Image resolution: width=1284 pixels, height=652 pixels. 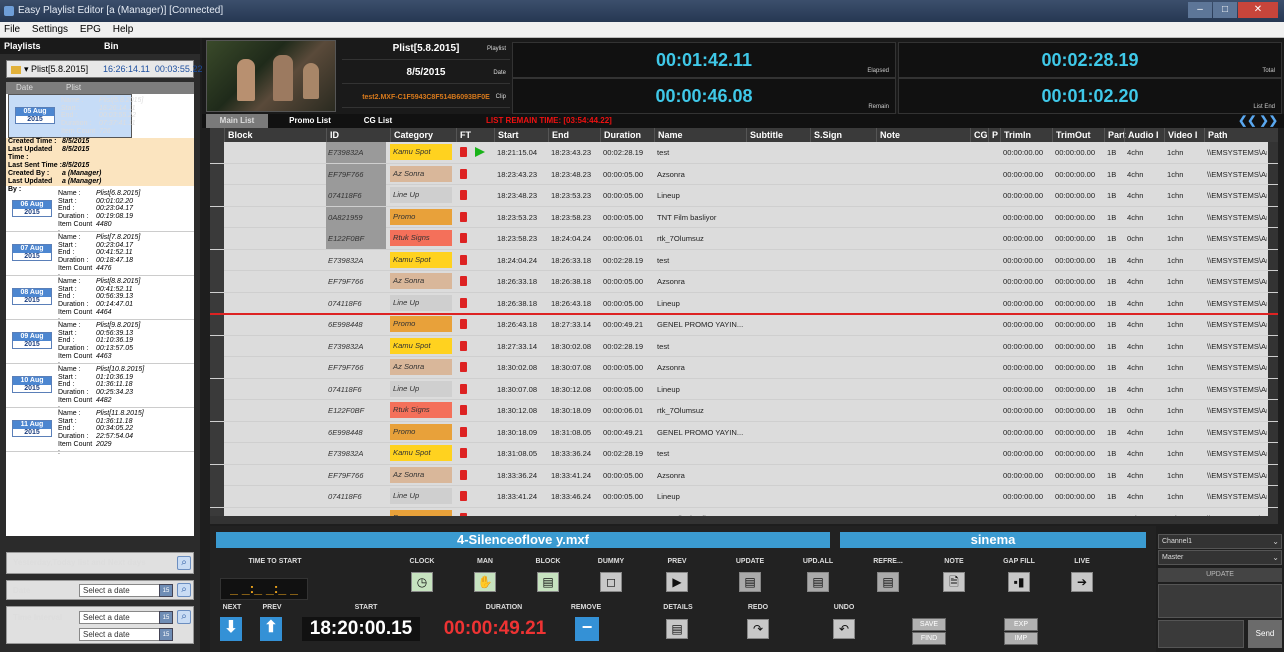 What do you see at coordinates (954, 582) in the screenshot?
I see `note-icon: 🗎` at bounding box center [954, 582].